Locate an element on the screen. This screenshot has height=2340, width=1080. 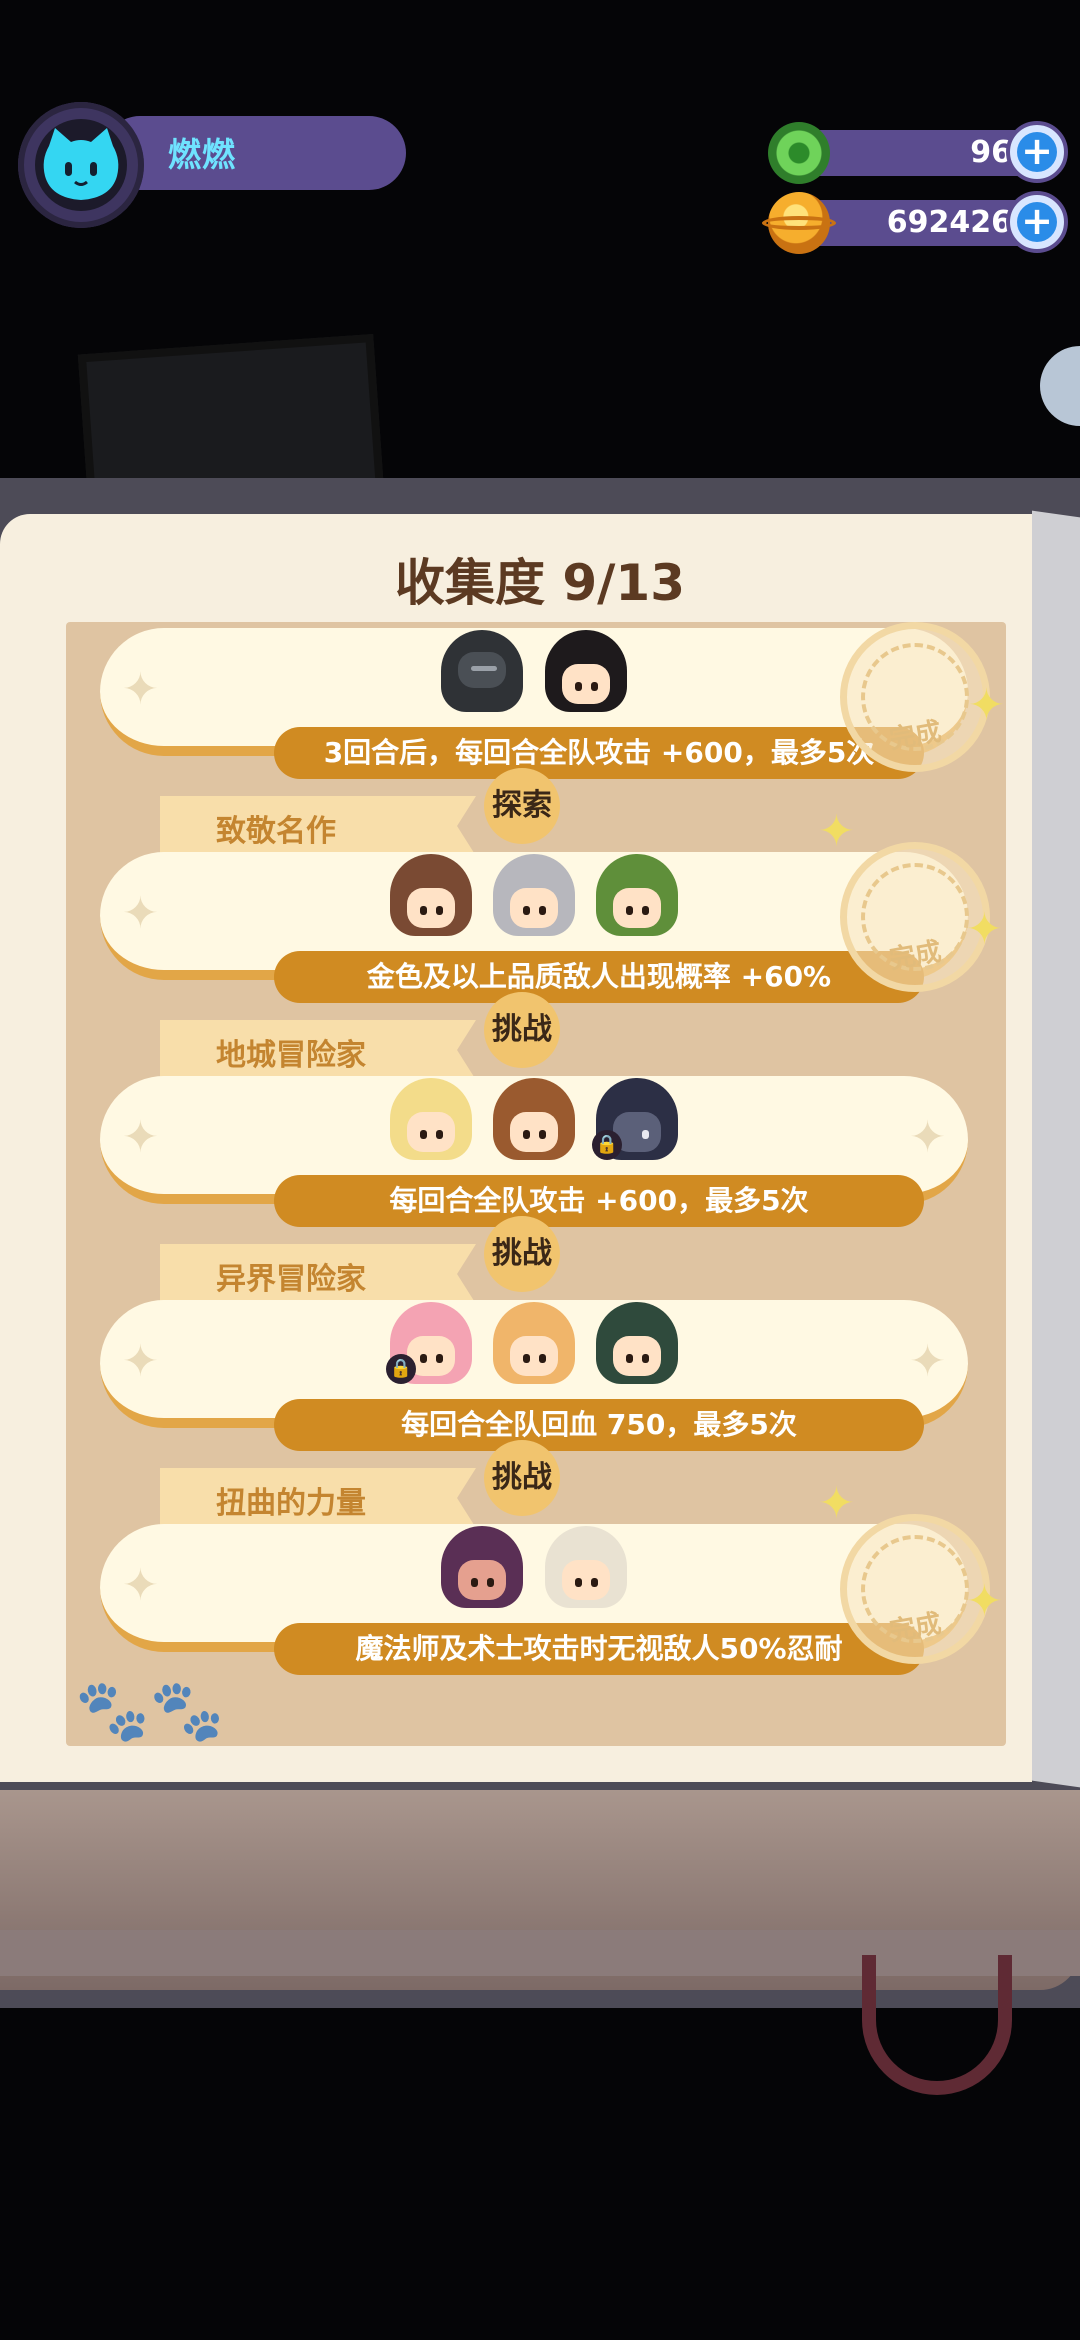
bonus-description: 金色及以上品质敌人出现概率 +60% is located at coordinates (599, 977).